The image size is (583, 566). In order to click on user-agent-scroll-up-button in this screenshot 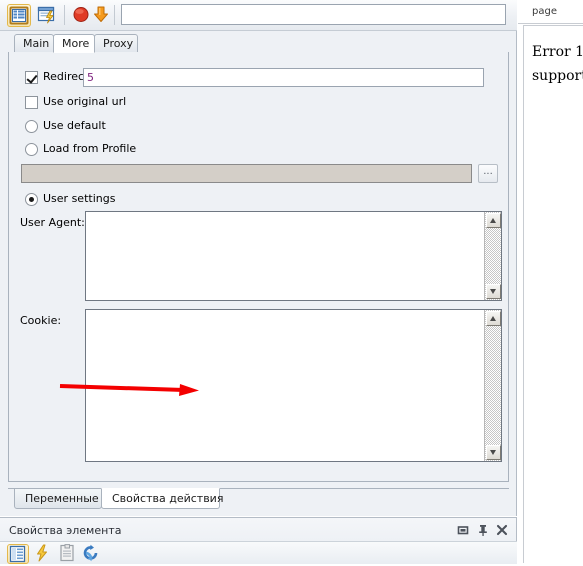, I will do `click(493, 220)`.